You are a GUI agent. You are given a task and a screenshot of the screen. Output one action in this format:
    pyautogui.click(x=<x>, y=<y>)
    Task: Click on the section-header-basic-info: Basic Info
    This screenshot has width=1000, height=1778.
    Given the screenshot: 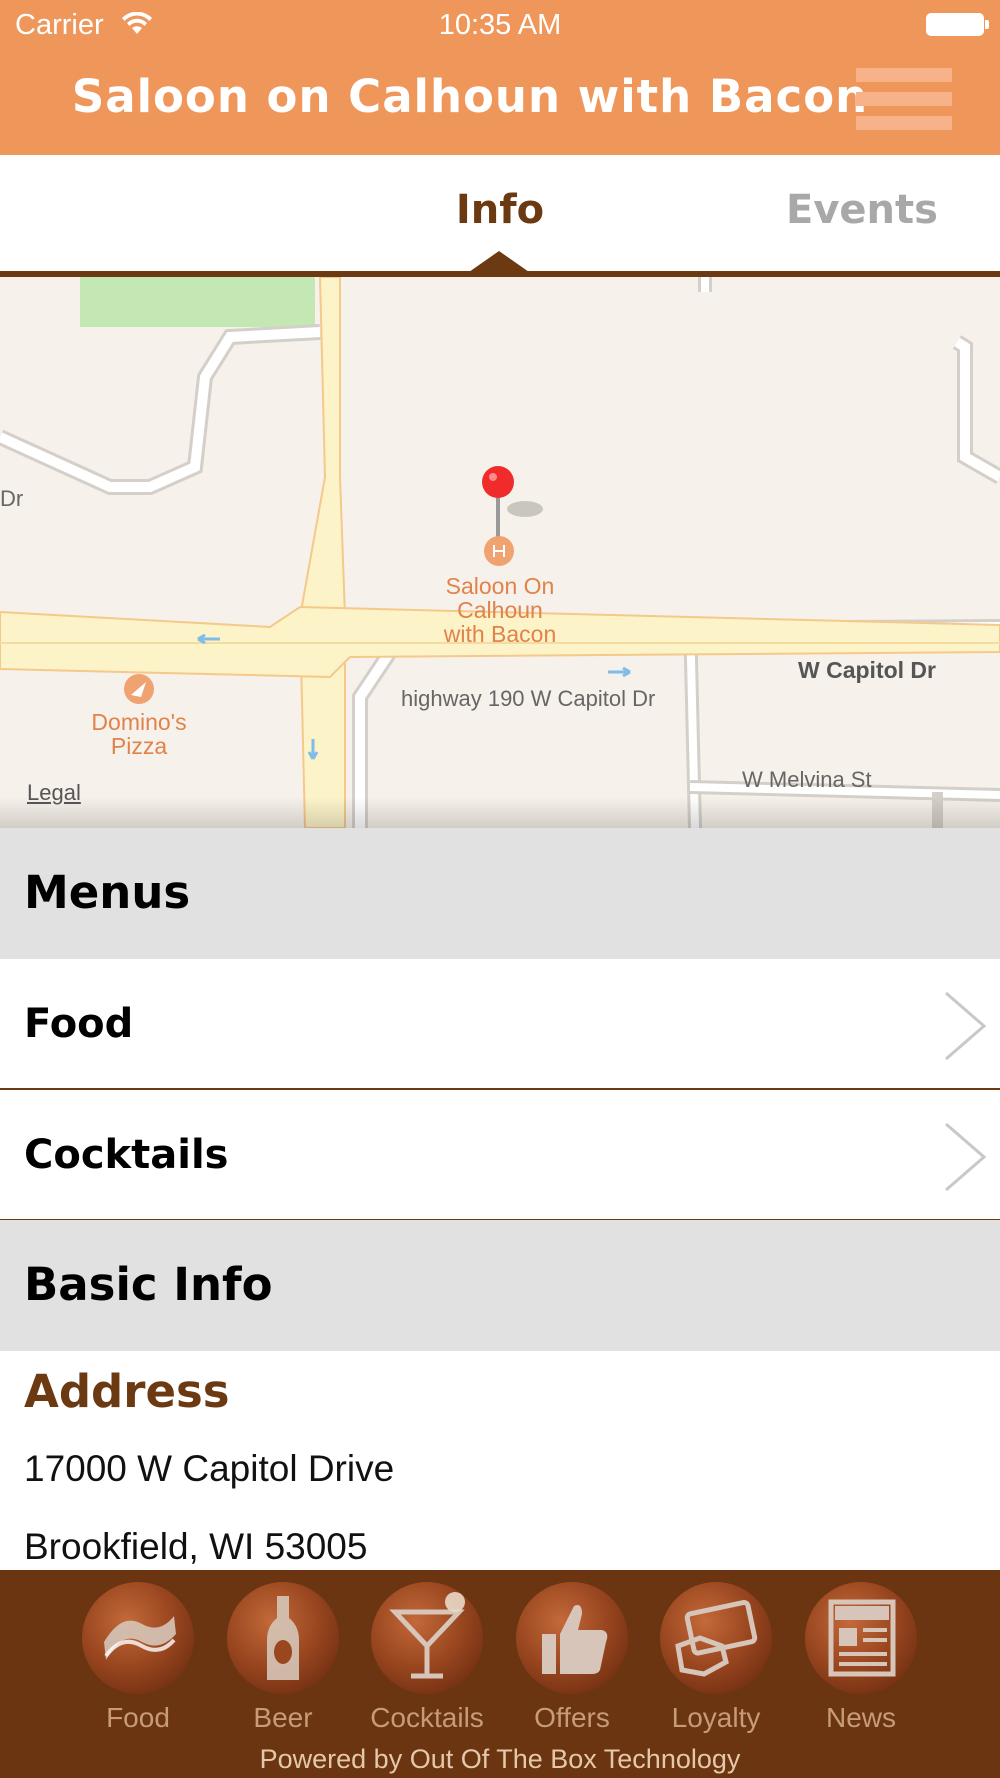 What is the action you would take?
    pyautogui.click(x=500, y=1285)
    